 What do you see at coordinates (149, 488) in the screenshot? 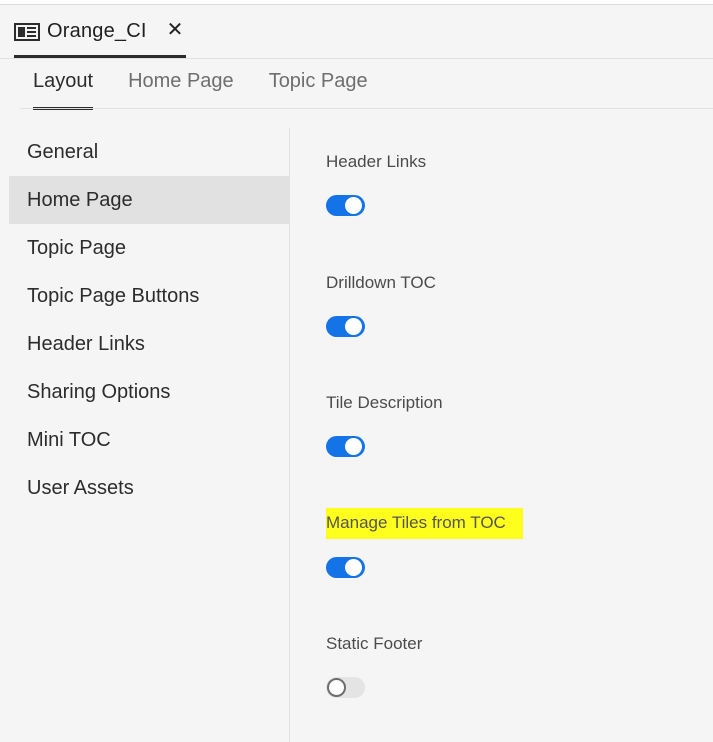
I see `sidebar-item-user-assets: User Assets` at bounding box center [149, 488].